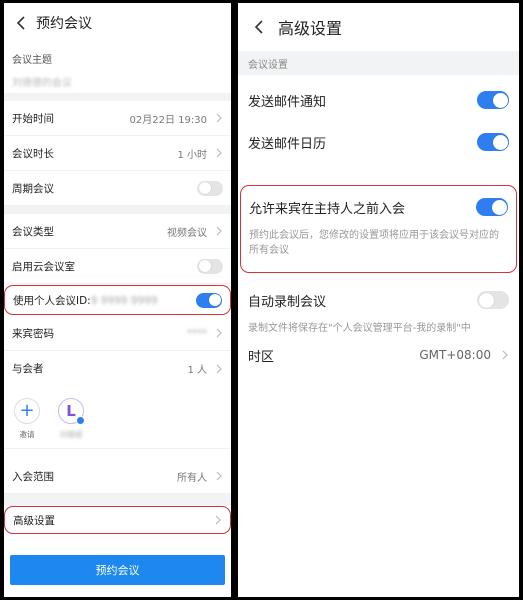  Describe the element at coordinates (493, 100) in the screenshot. I see `email-notify-toggle` at that location.